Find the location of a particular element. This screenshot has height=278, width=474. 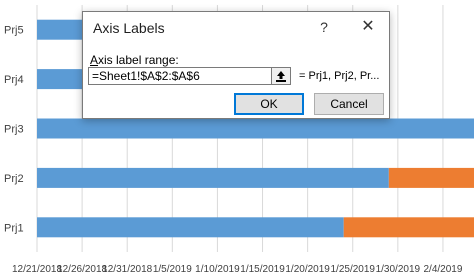

x-tick-label: 1/25/2019 is located at coordinates (352, 269).